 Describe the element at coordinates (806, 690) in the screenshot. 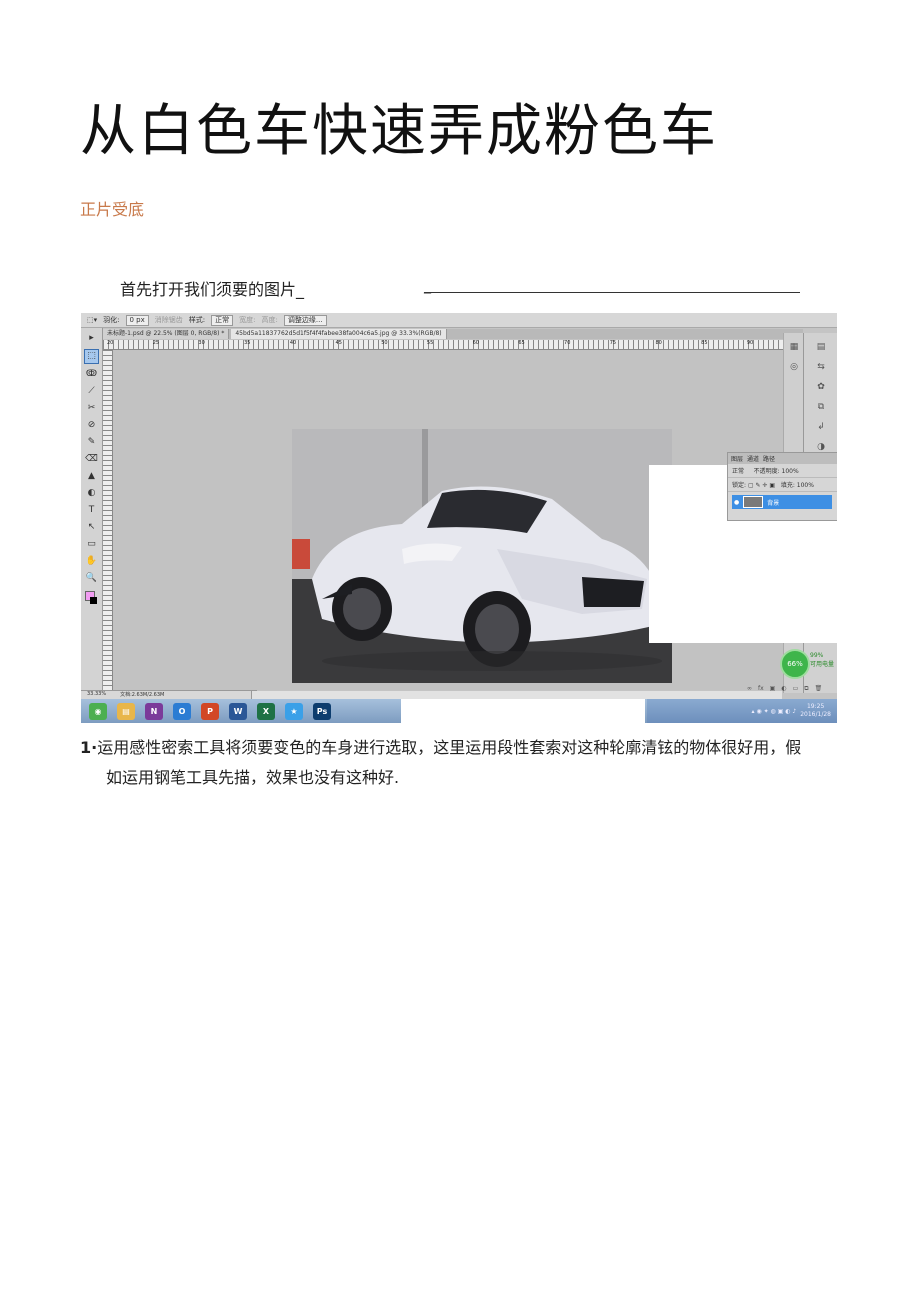

I see `new-layer-icon: ⧉` at that location.